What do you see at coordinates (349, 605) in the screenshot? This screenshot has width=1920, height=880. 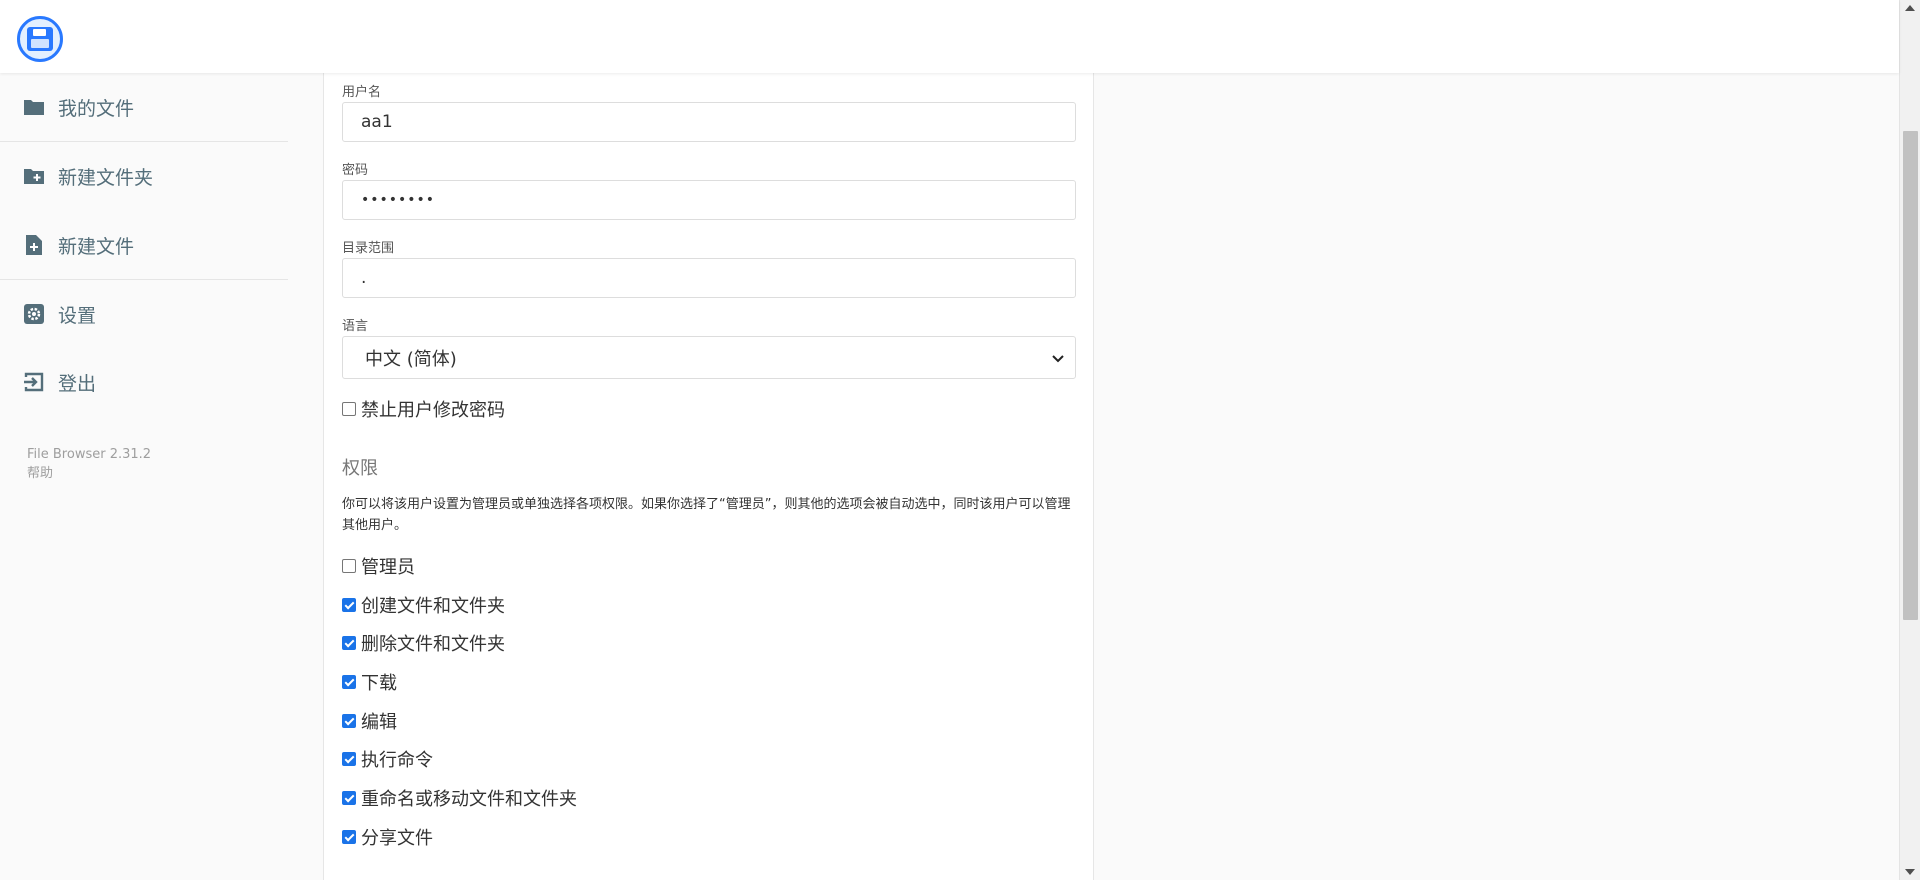 I see `permission-create-checkbox` at bounding box center [349, 605].